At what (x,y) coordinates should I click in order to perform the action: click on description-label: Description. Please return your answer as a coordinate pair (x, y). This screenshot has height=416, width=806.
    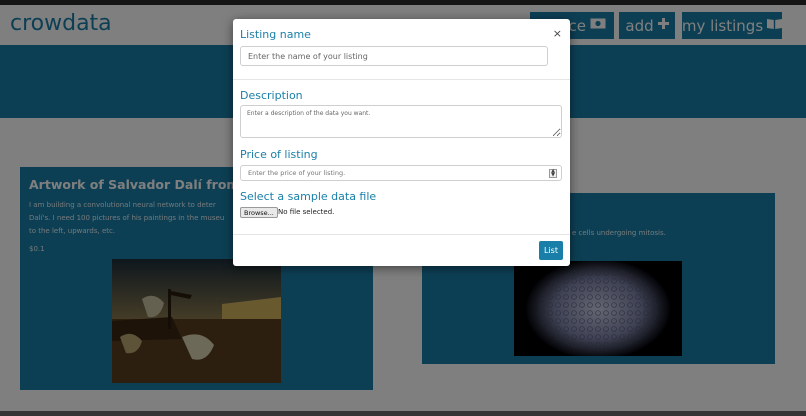
    Looking at the image, I should click on (271, 95).